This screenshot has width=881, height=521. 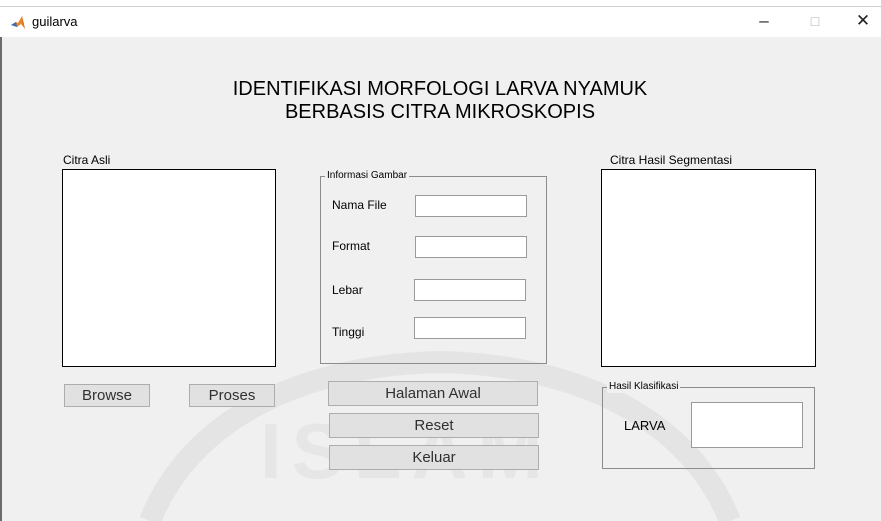 What do you see at coordinates (87, 160) in the screenshot?
I see `original-image-label: Citra Asli` at bounding box center [87, 160].